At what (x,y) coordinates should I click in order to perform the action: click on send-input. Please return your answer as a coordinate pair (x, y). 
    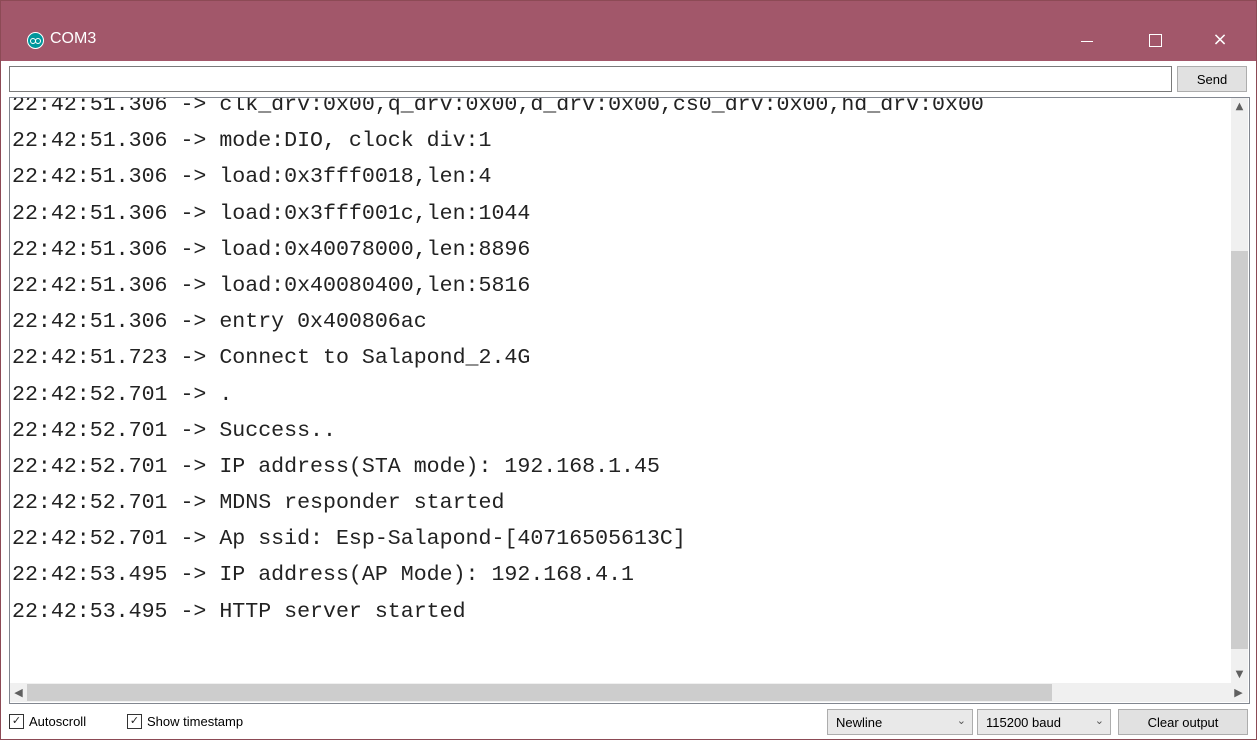
    Looking at the image, I should click on (590, 79).